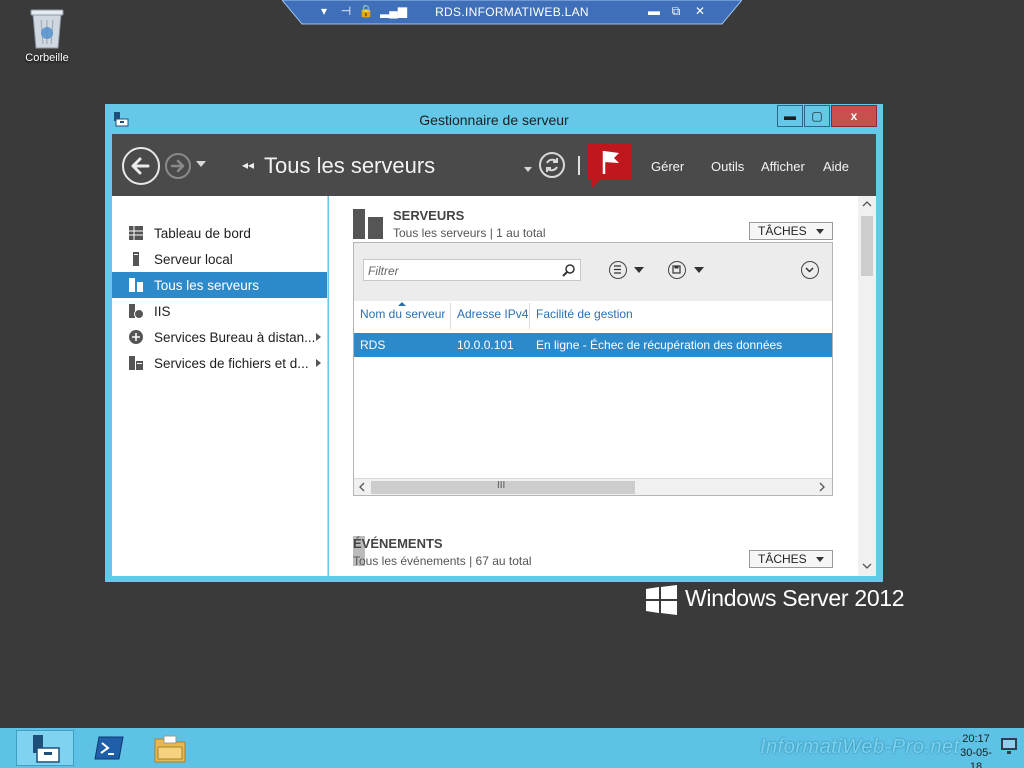 The width and height of the screenshot is (1024, 768). Describe the element at coordinates (362, 487) in the screenshot. I see `scroll-left-icon` at that location.